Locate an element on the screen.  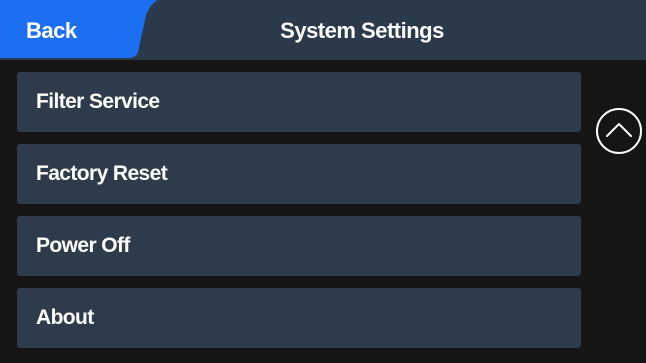
page-title: System Settings is located at coordinates (362, 30).